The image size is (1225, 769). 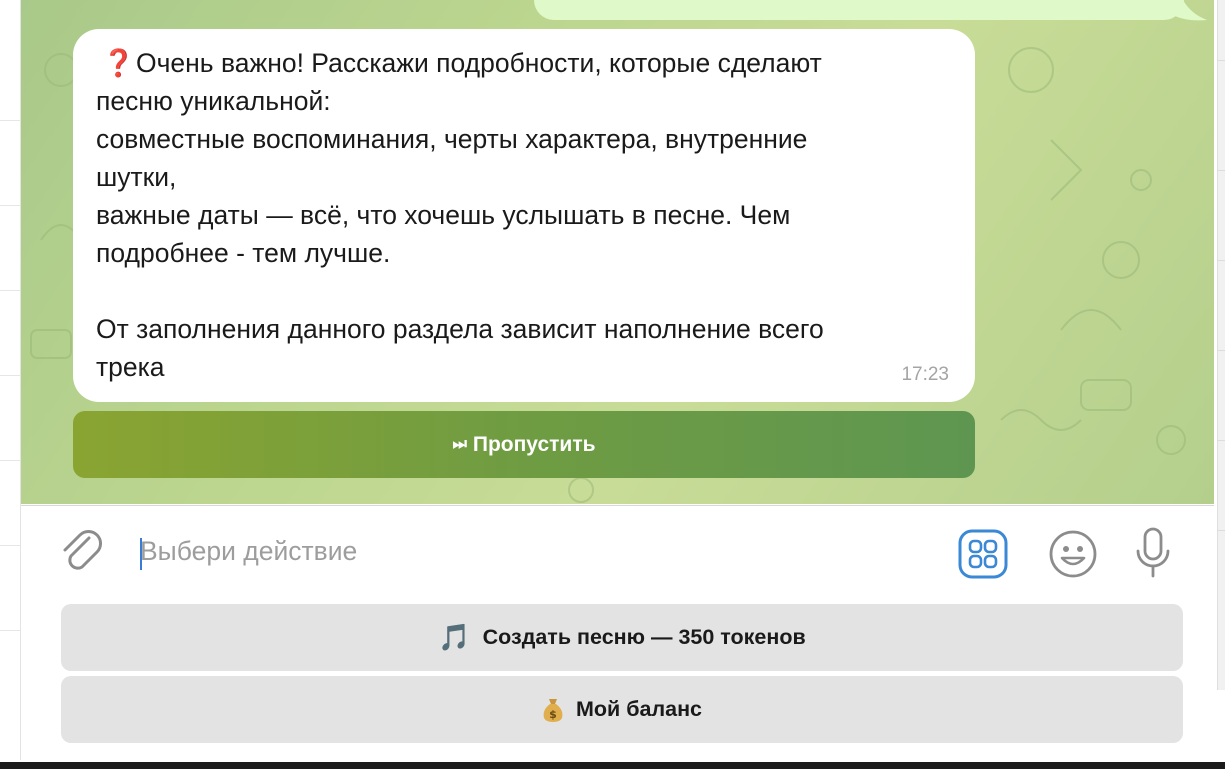 What do you see at coordinates (136, 177) in the screenshot?
I see `message-line: шутки,` at bounding box center [136, 177].